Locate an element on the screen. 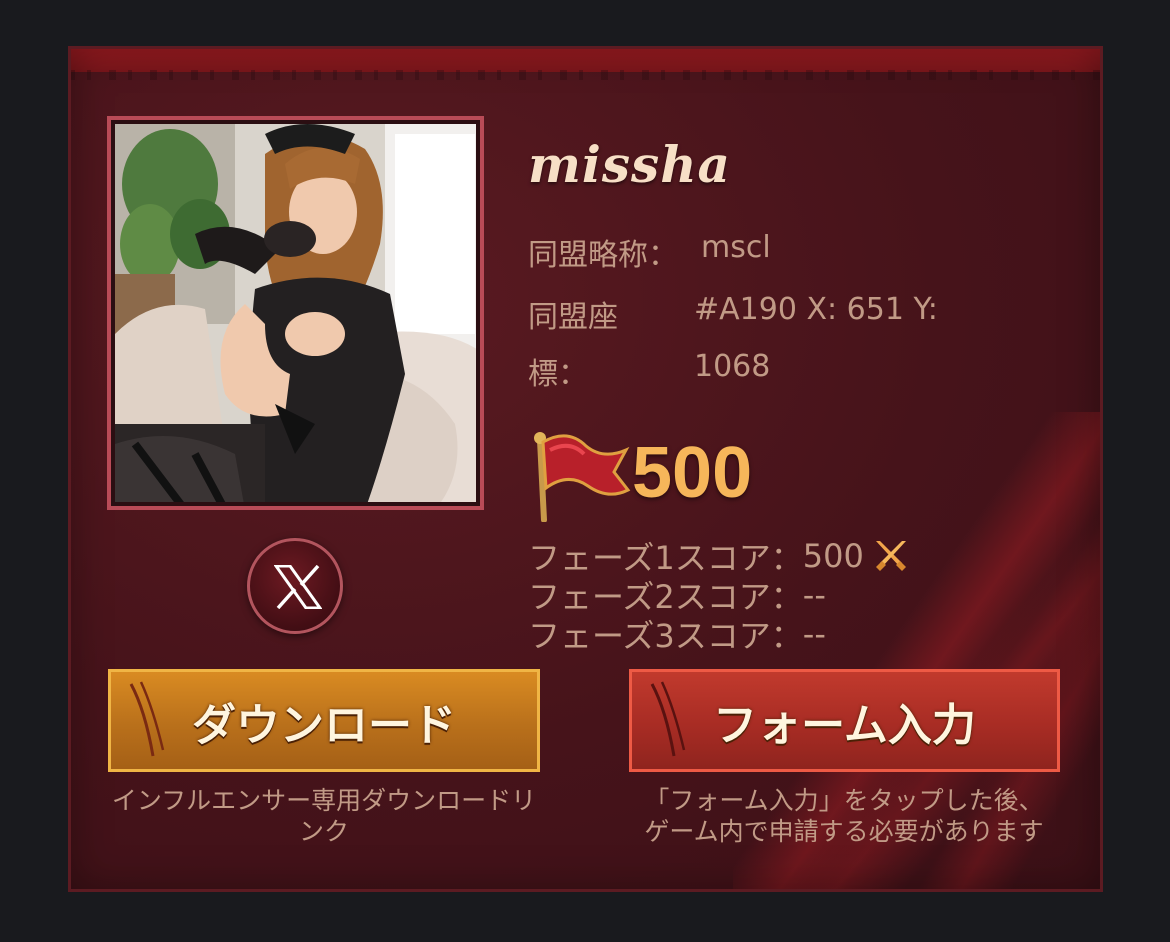 The height and width of the screenshot is (942, 1170). alliance-coords-row: 同盟座 #A190 X: 651 Y: is located at coordinates (758, 313).